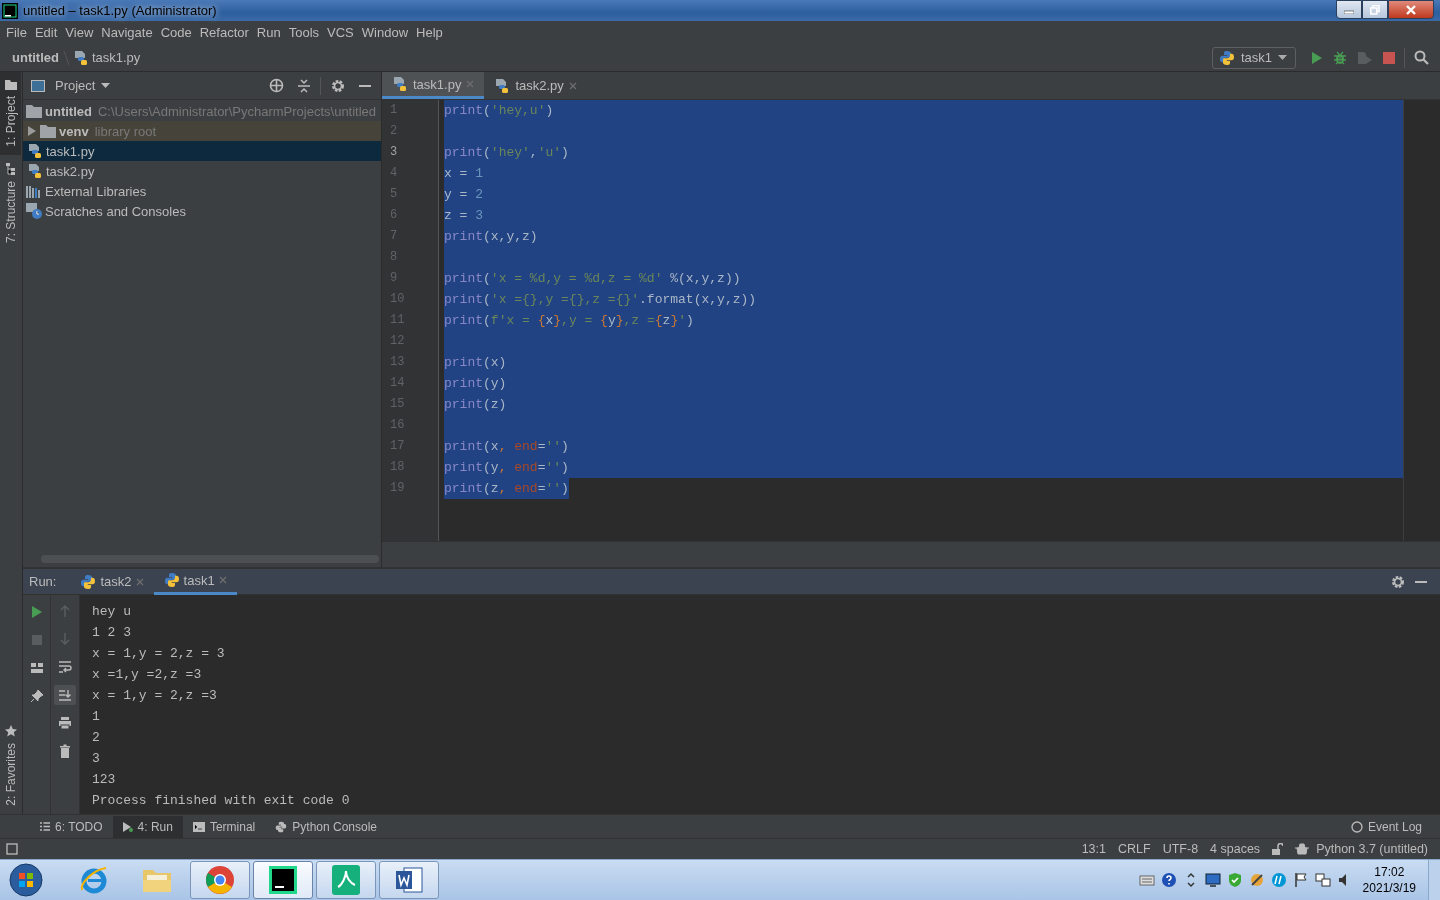  What do you see at coordinates (112, 633) in the screenshot?
I see `console-output-line: 1 2 3` at bounding box center [112, 633].